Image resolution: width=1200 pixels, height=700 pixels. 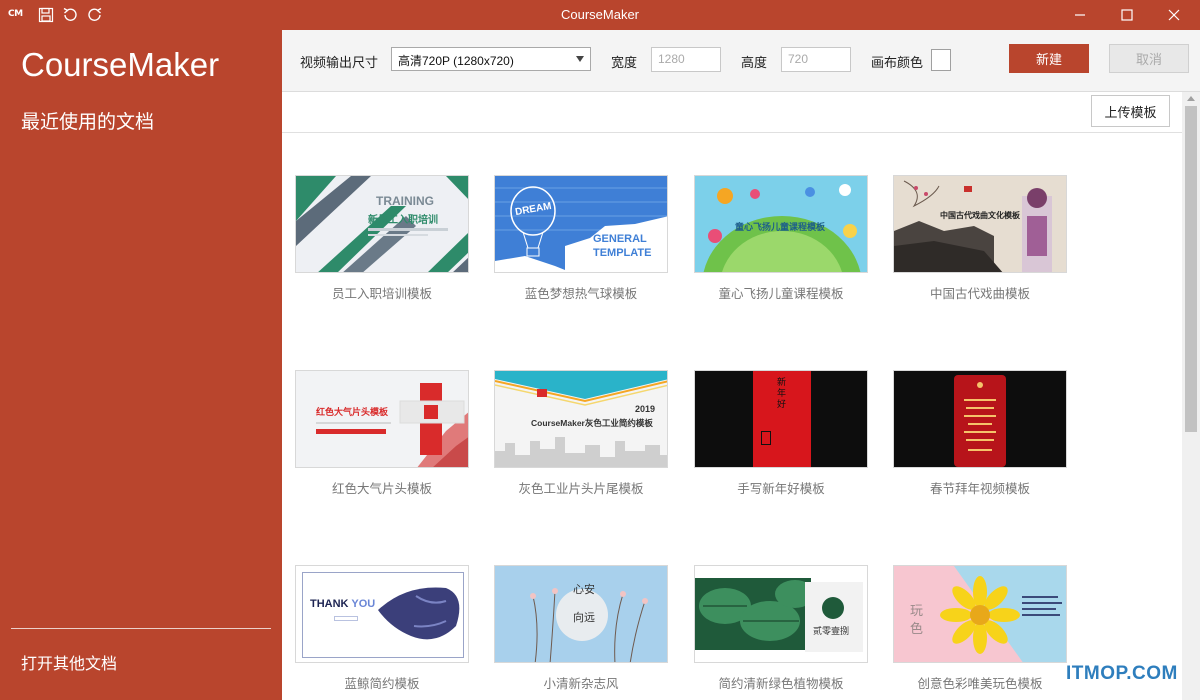 What do you see at coordinates (1080, 15) in the screenshot?
I see `minimize-button` at bounding box center [1080, 15].